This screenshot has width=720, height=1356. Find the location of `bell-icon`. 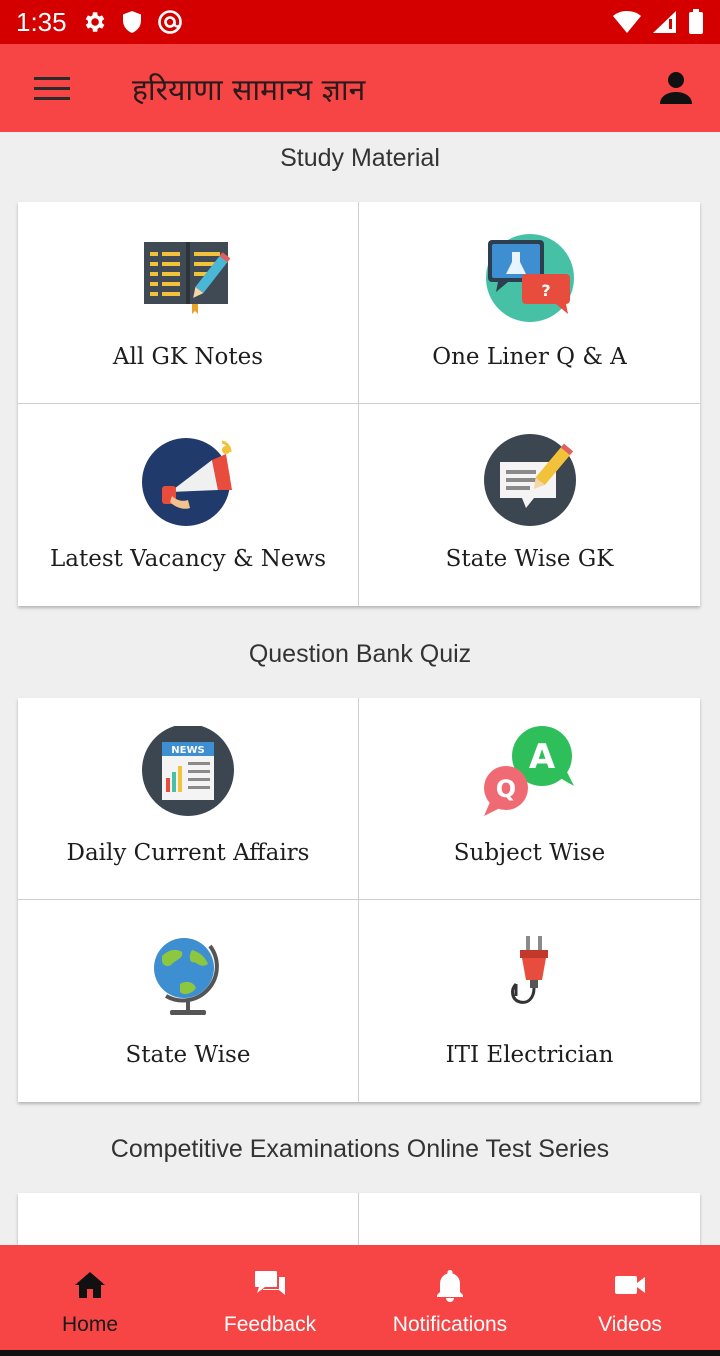

bell-icon is located at coordinates (450, 1285).